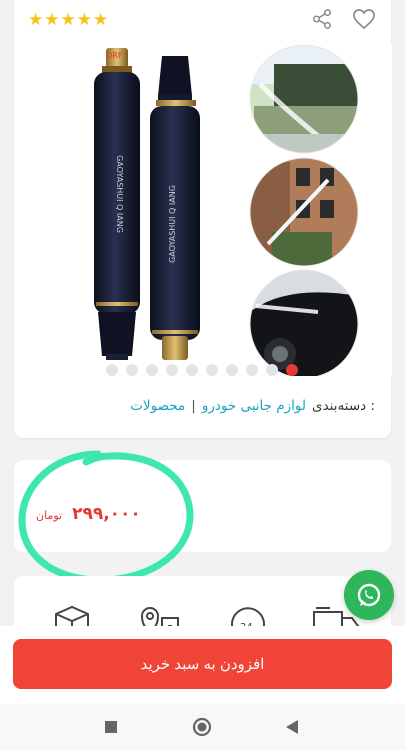 This screenshot has width=405, height=750. I want to click on add-to-cart-button: افزودن به سبد خرید, so click(202, 664).